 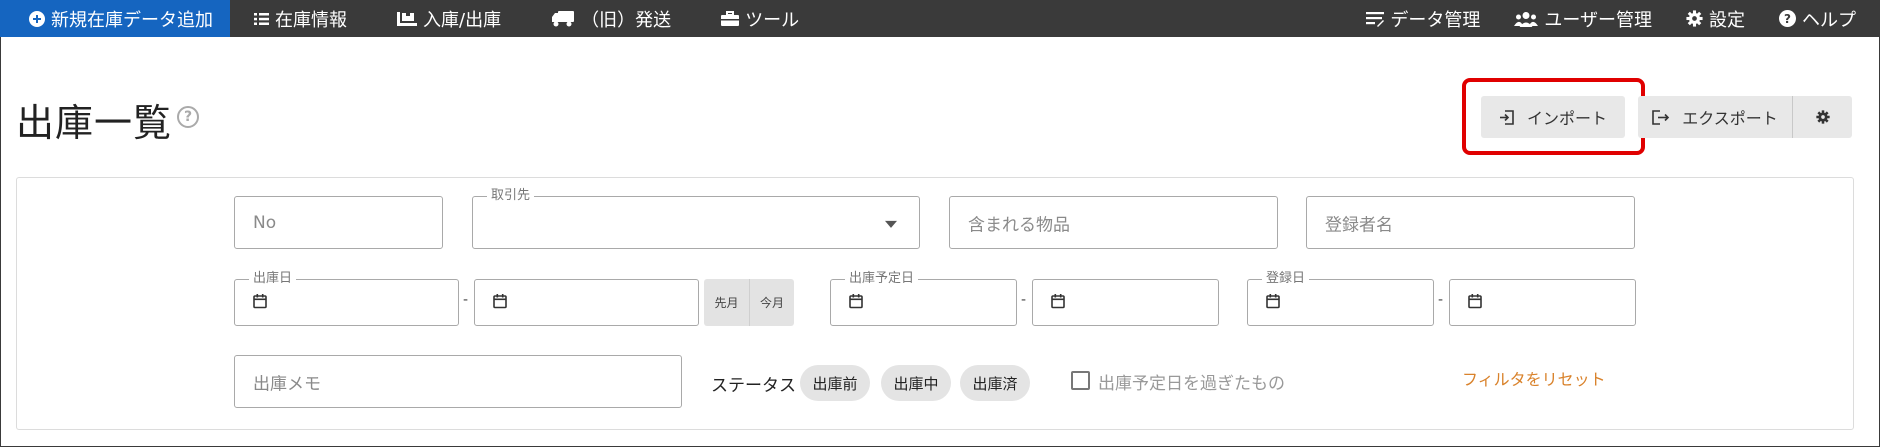 I want to click on list-icon, so click(x=261, y=19).